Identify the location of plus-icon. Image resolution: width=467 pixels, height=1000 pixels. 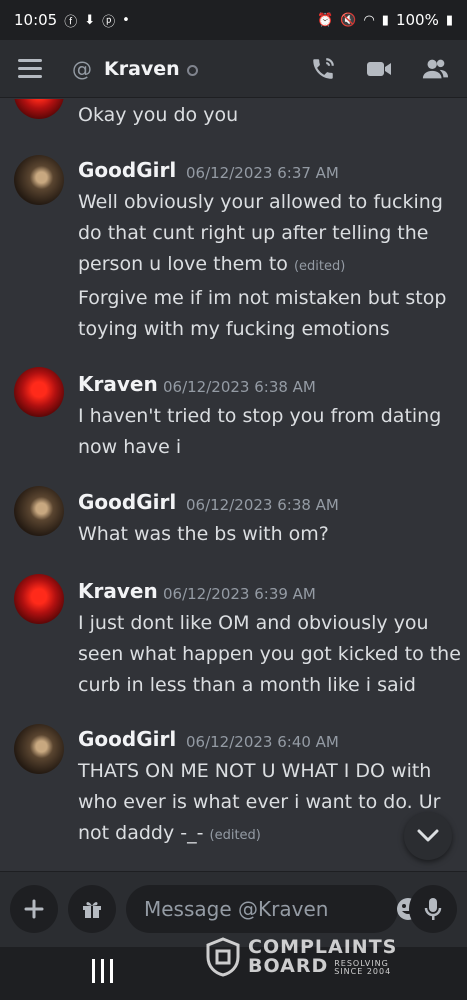
(34, 909).